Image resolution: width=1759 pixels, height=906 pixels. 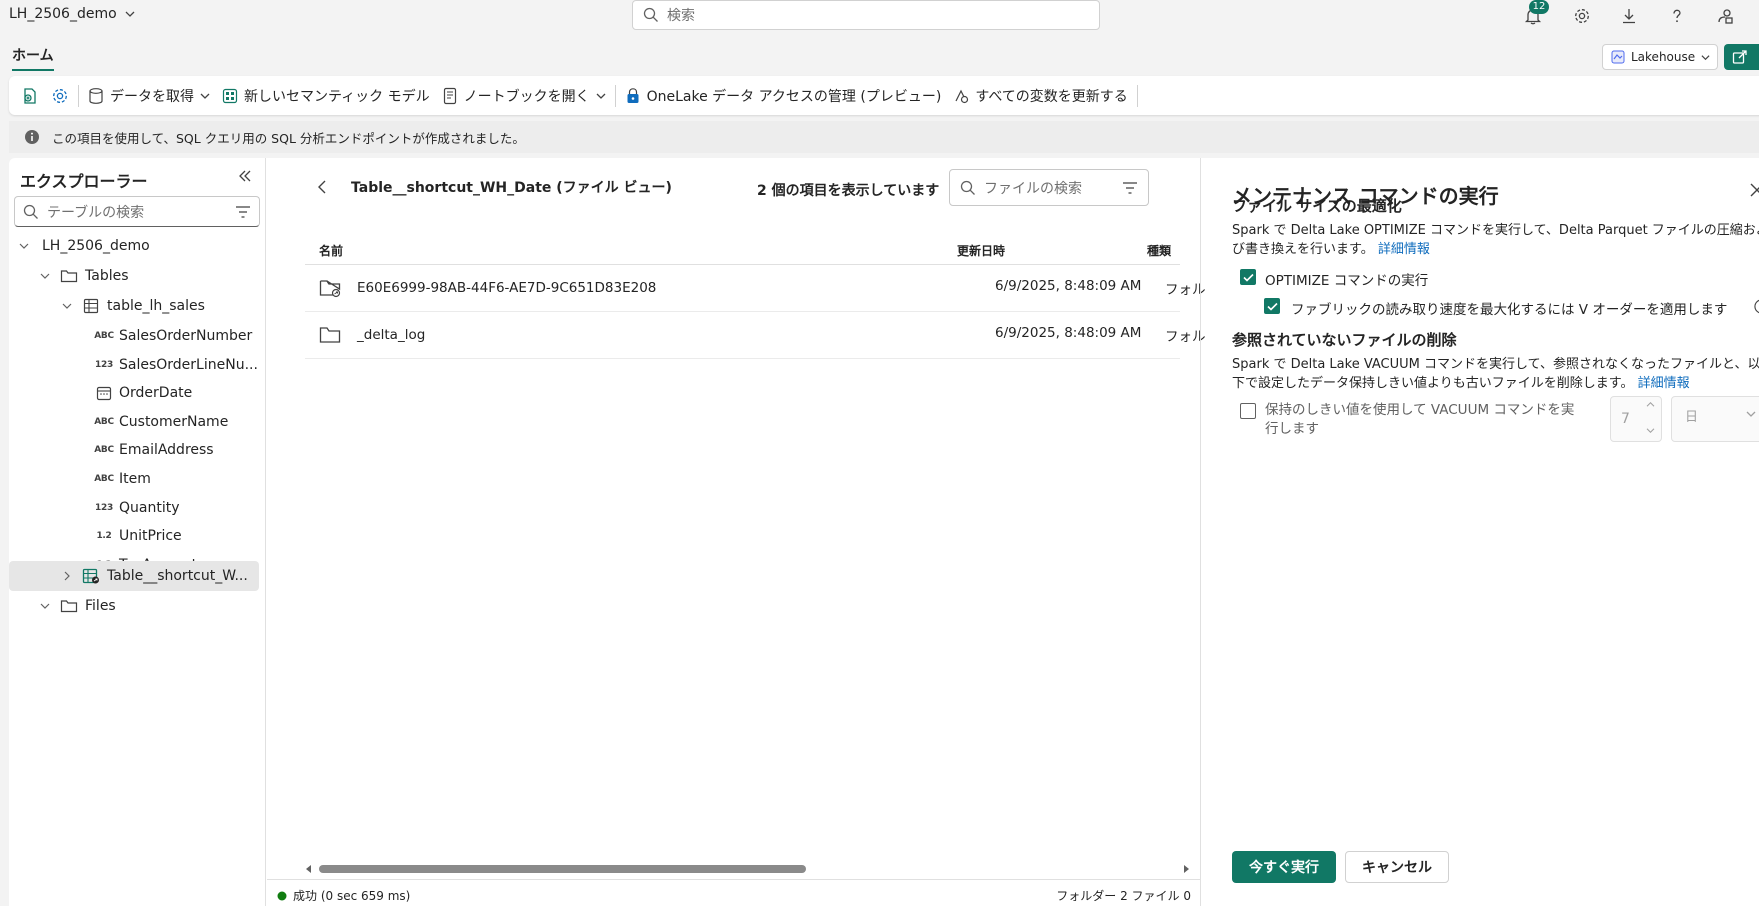 I want to click on tree-column-item: ABC SalesOrderNumber, so click(x=137, y=336).